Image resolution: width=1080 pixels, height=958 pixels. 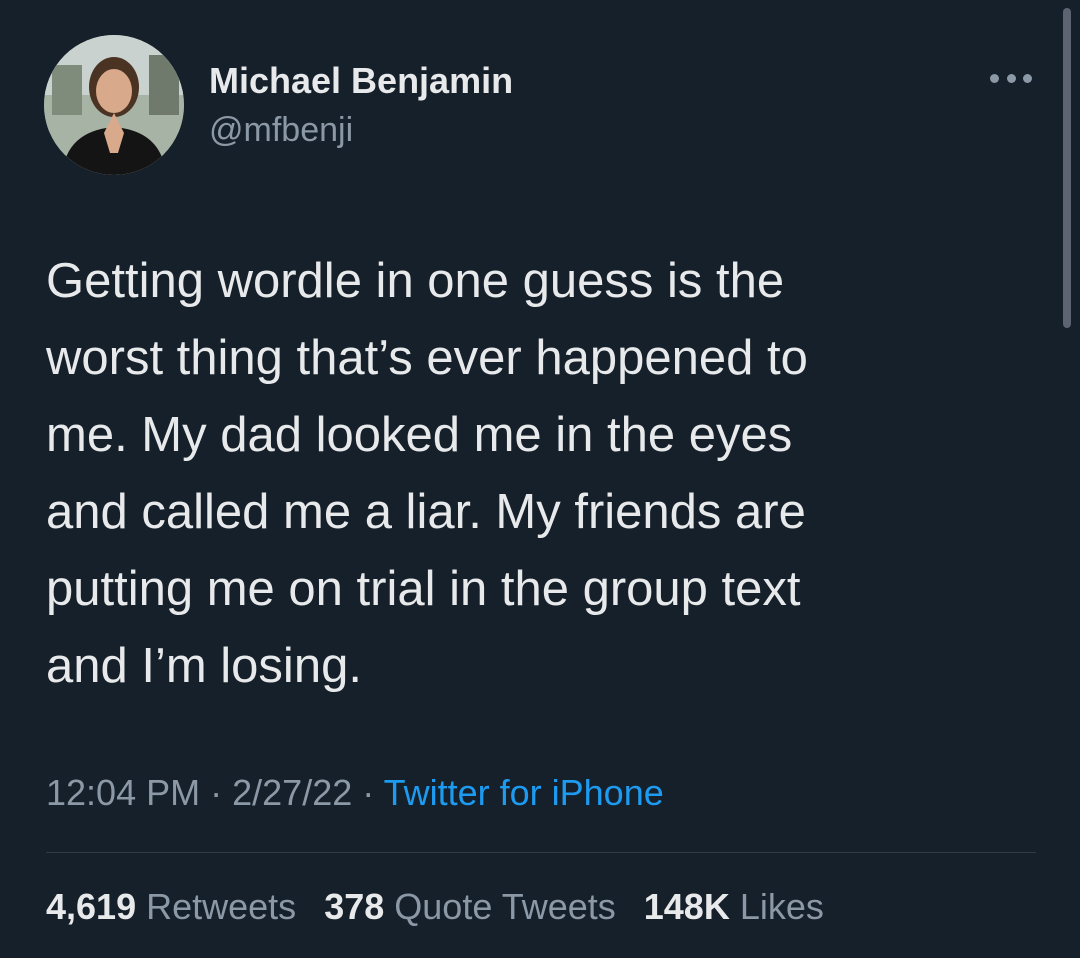 I want to click on quote-tweets-label: Quote Tweets, so click(x=505, y=906).